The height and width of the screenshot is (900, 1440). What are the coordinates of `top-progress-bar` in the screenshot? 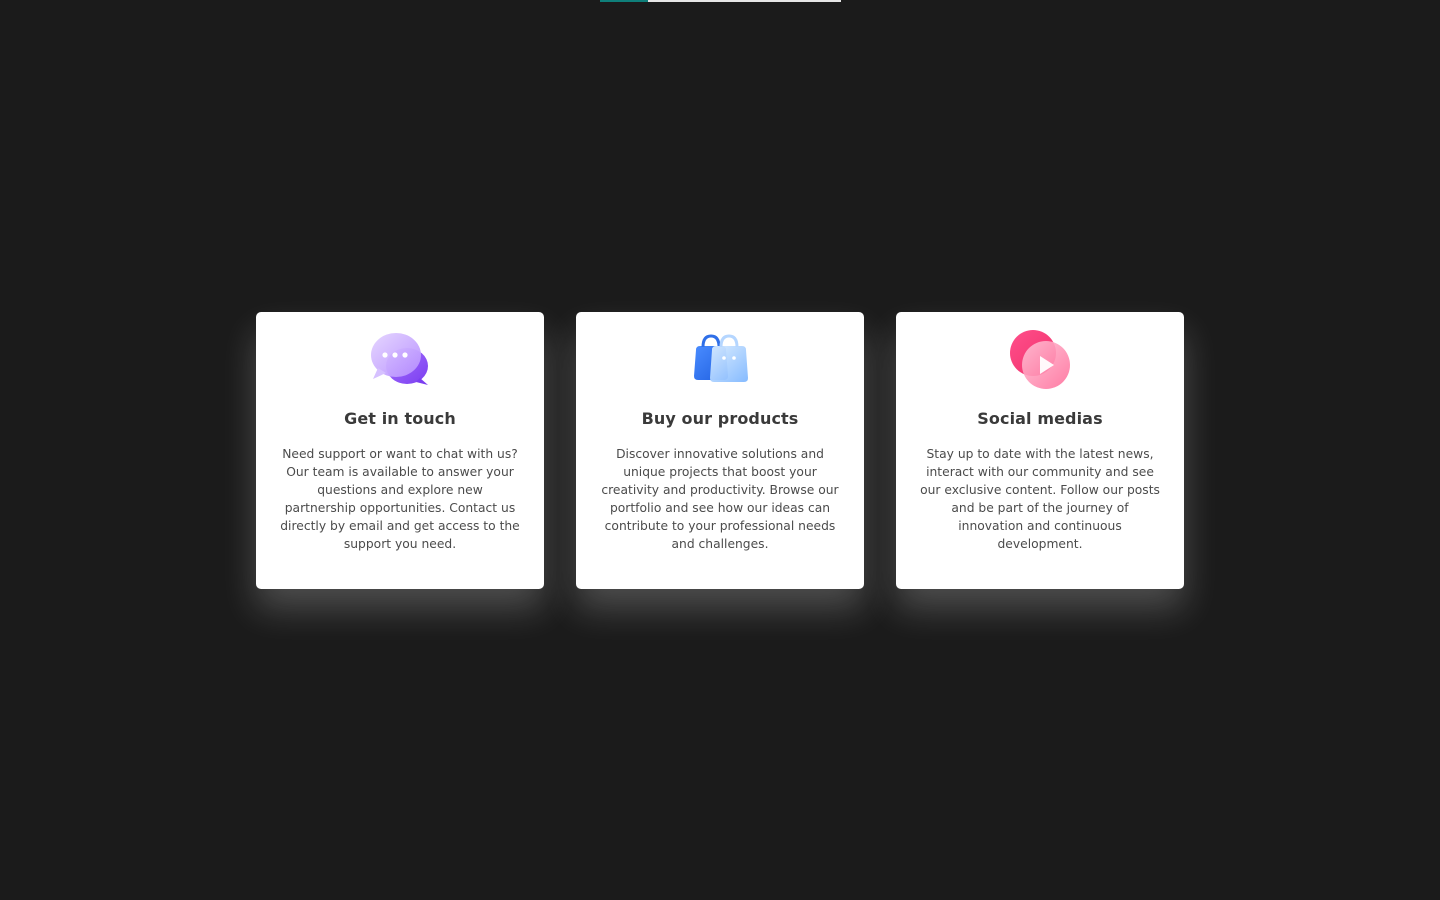 It's located at (720, 1).